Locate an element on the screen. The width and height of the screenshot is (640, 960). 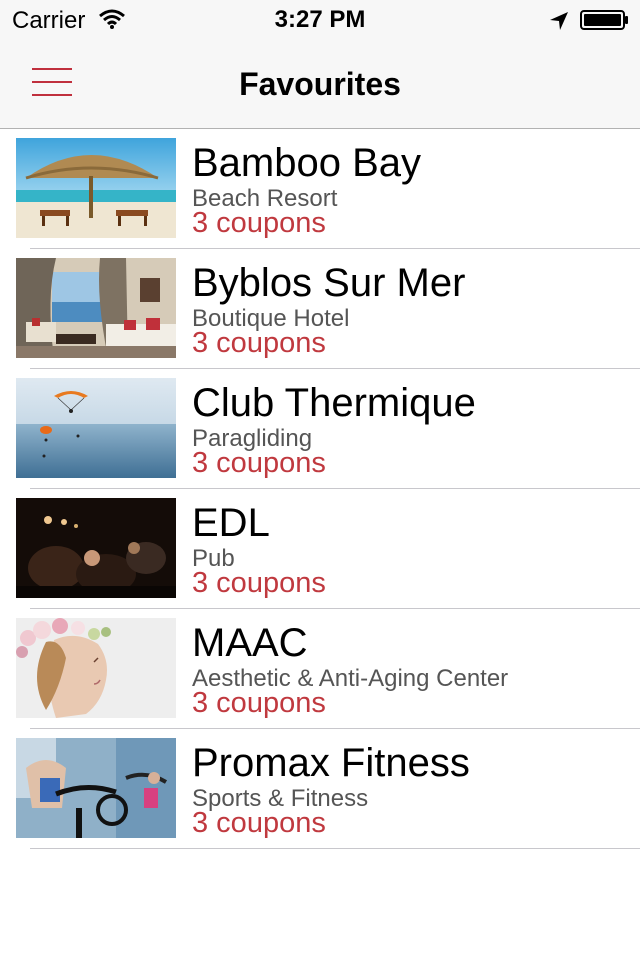
paragliders-over-sea-photo is located at coordinates (96, 428).